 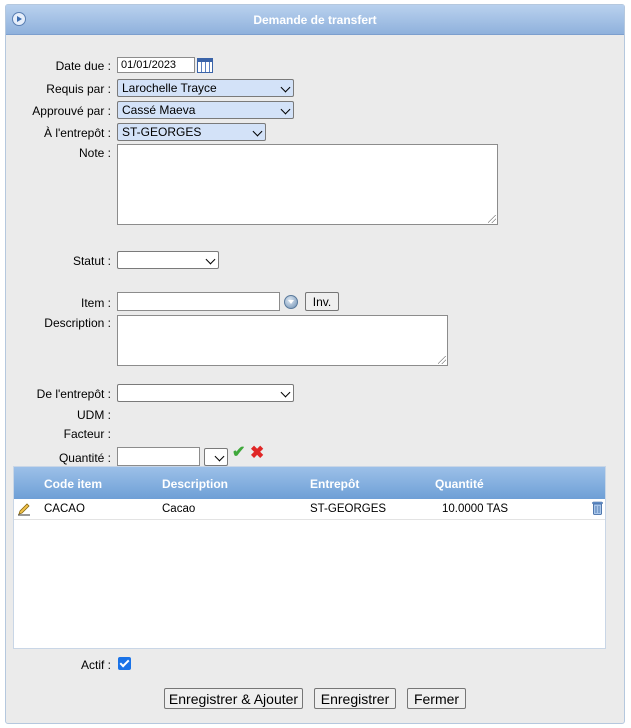 I want to click on quantite-label: Quantité :, so click(x=84, y=458).